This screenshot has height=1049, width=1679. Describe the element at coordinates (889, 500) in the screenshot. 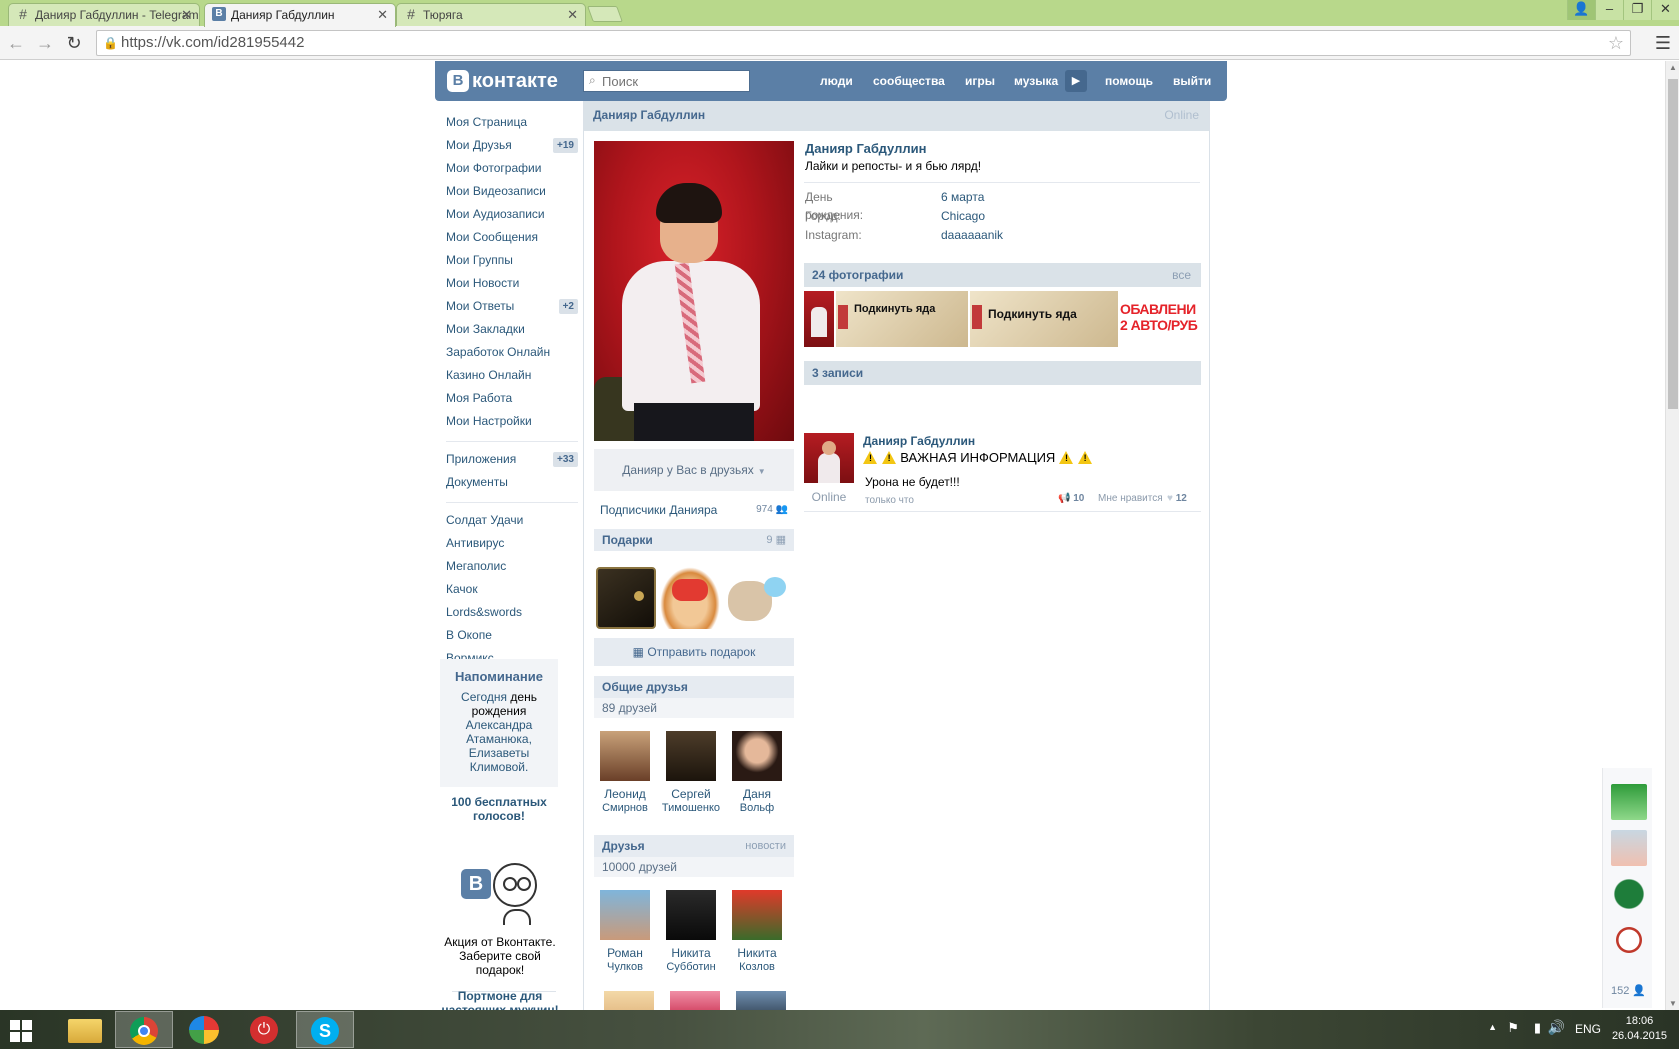

I see `post-time: только что` at that location.